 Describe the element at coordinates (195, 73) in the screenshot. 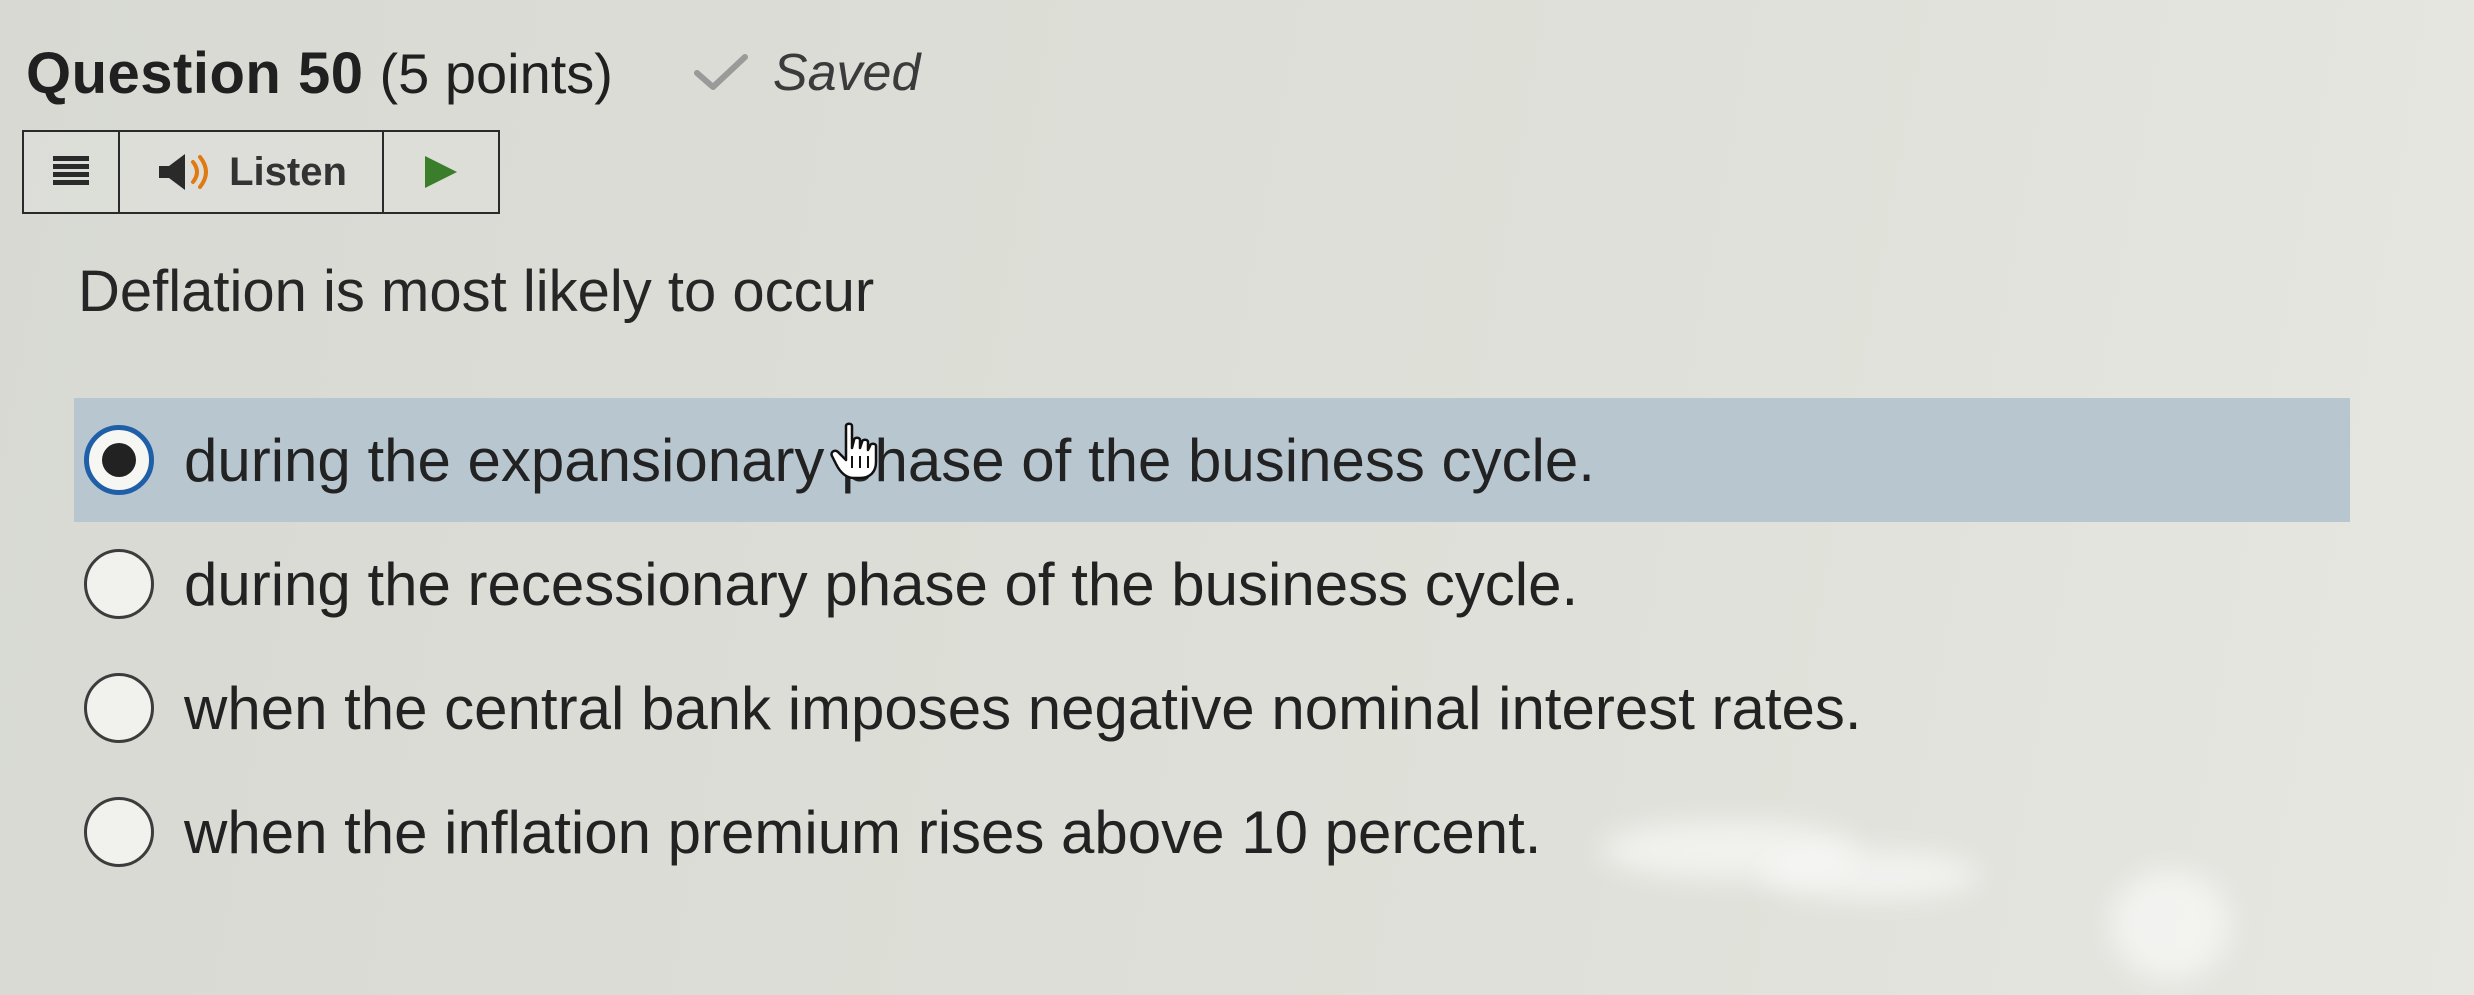

I see `question-title: Question 50` at that location.